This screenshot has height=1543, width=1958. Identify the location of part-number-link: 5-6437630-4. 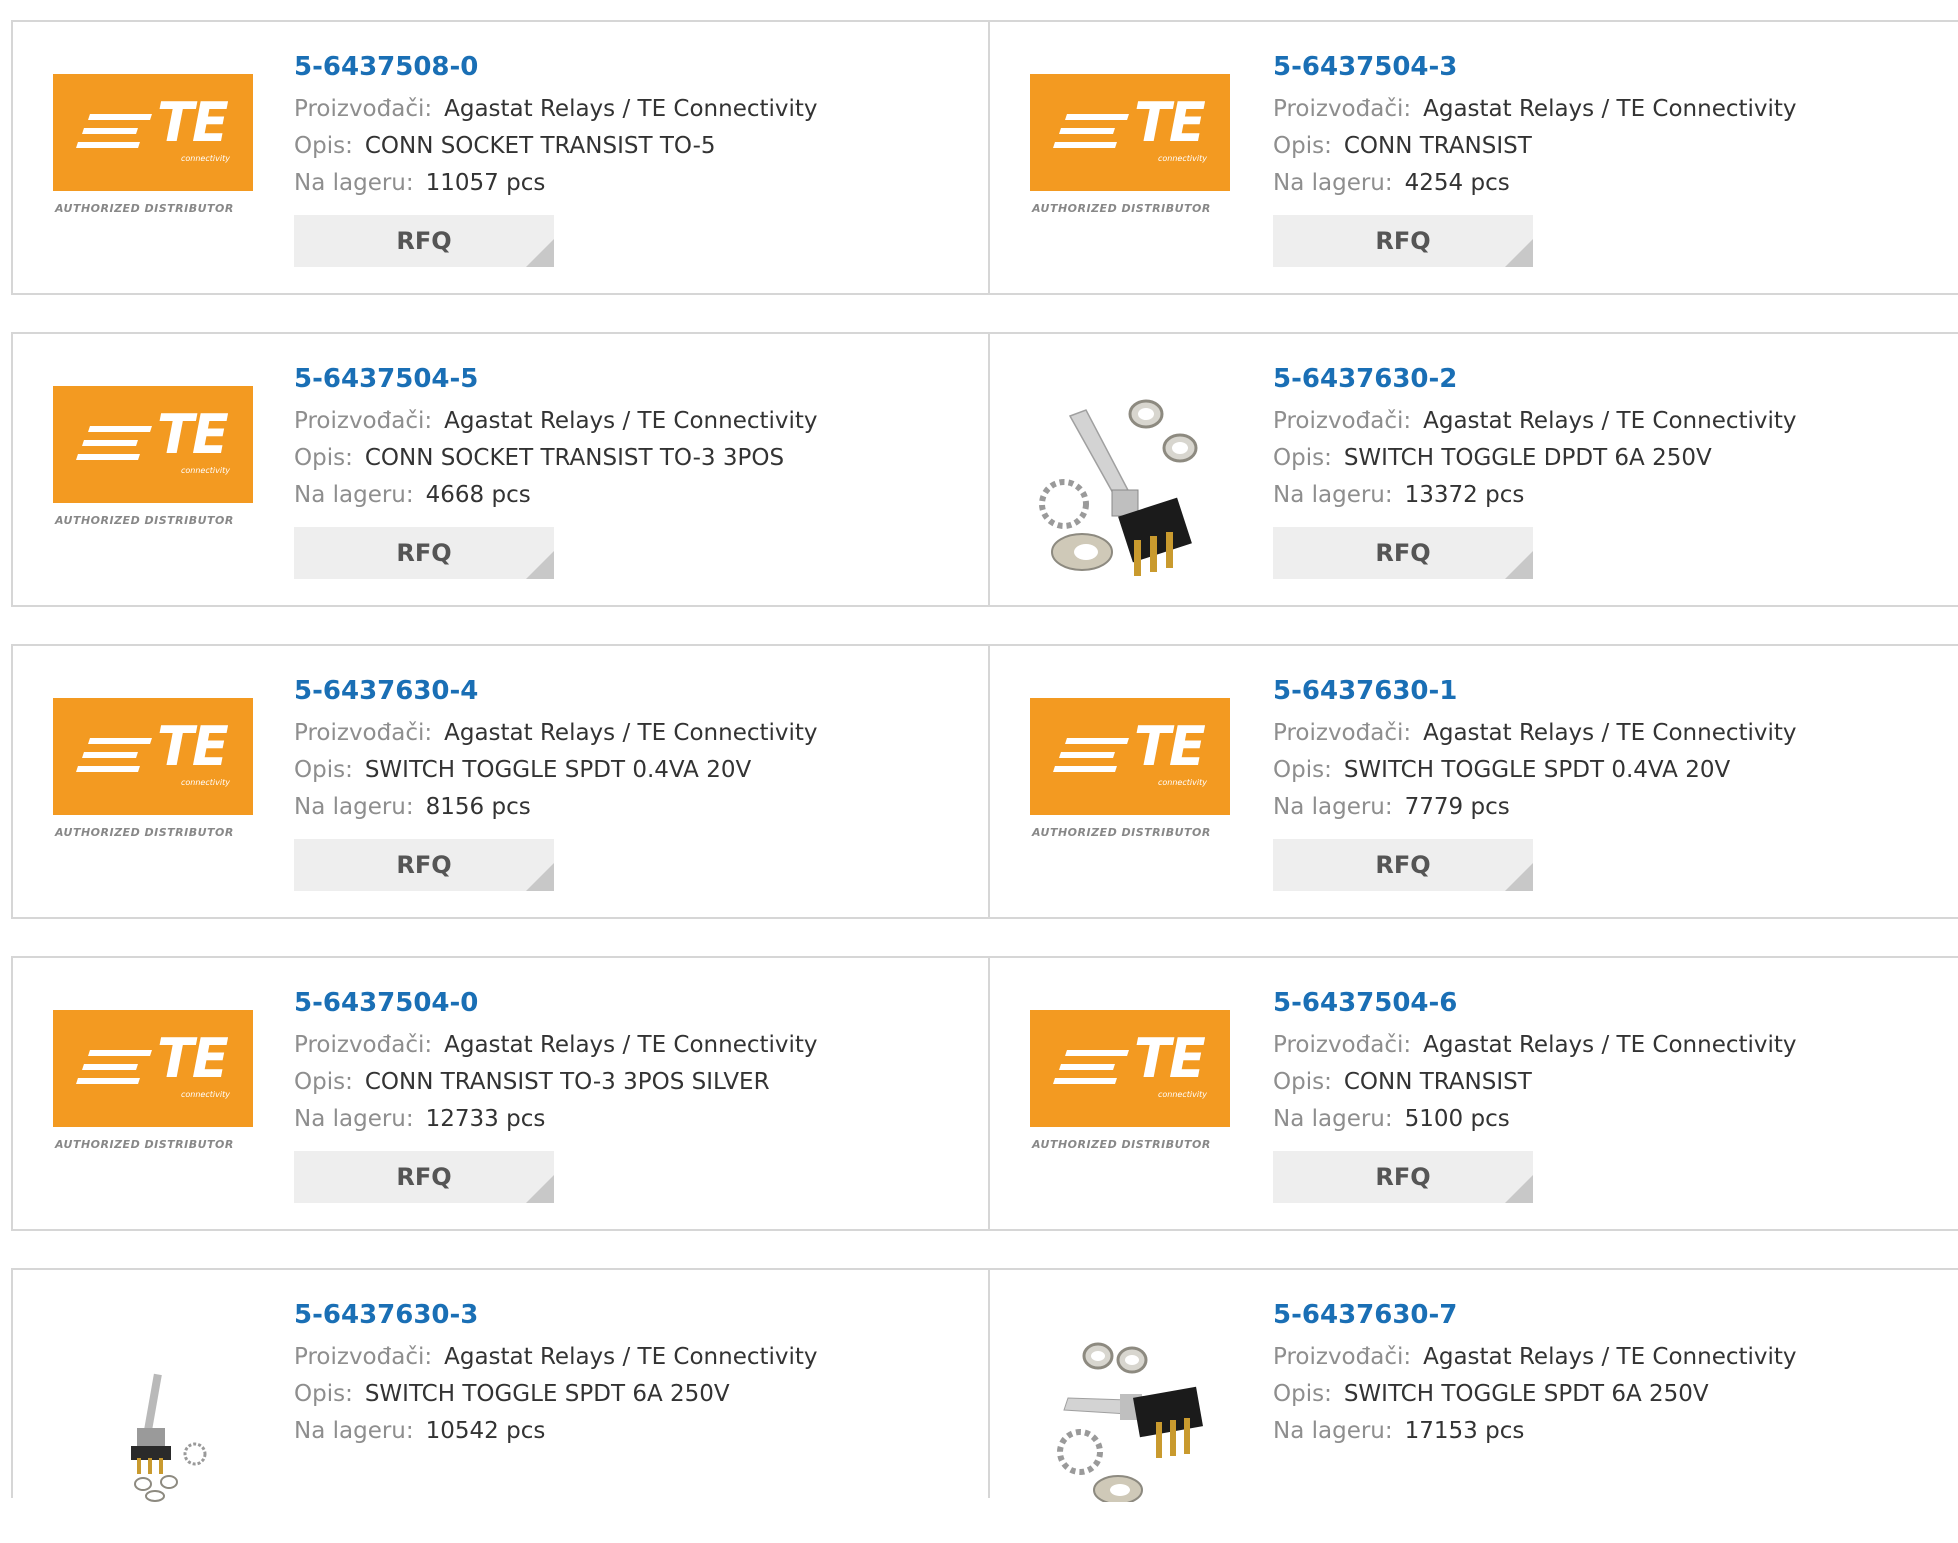
(556, 691).